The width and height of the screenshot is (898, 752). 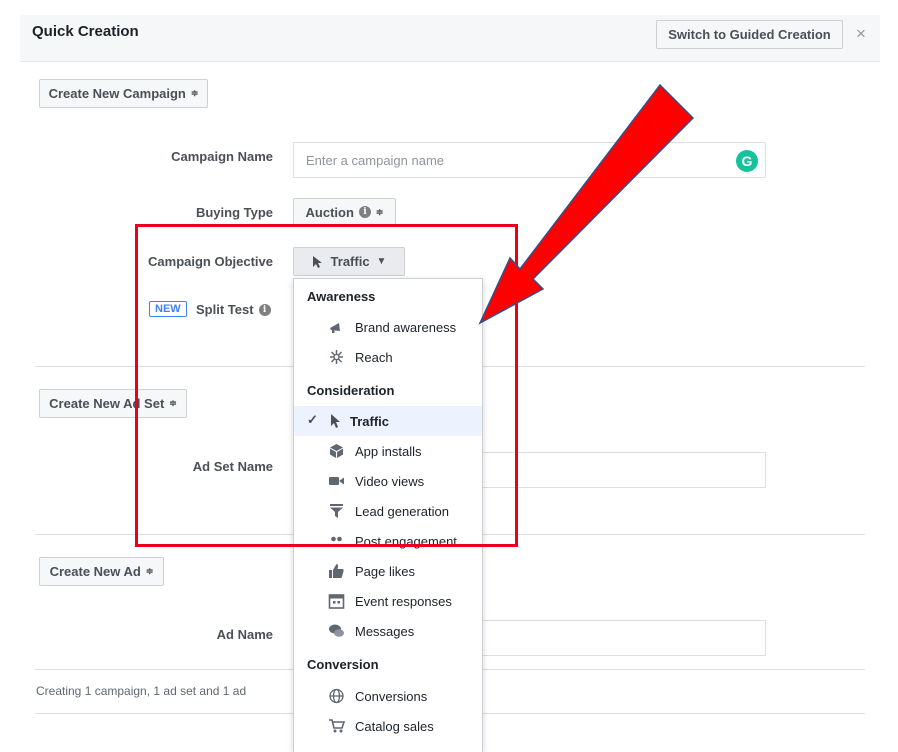 I want to click on new-badge: NEW, so click(x=168, y=309).